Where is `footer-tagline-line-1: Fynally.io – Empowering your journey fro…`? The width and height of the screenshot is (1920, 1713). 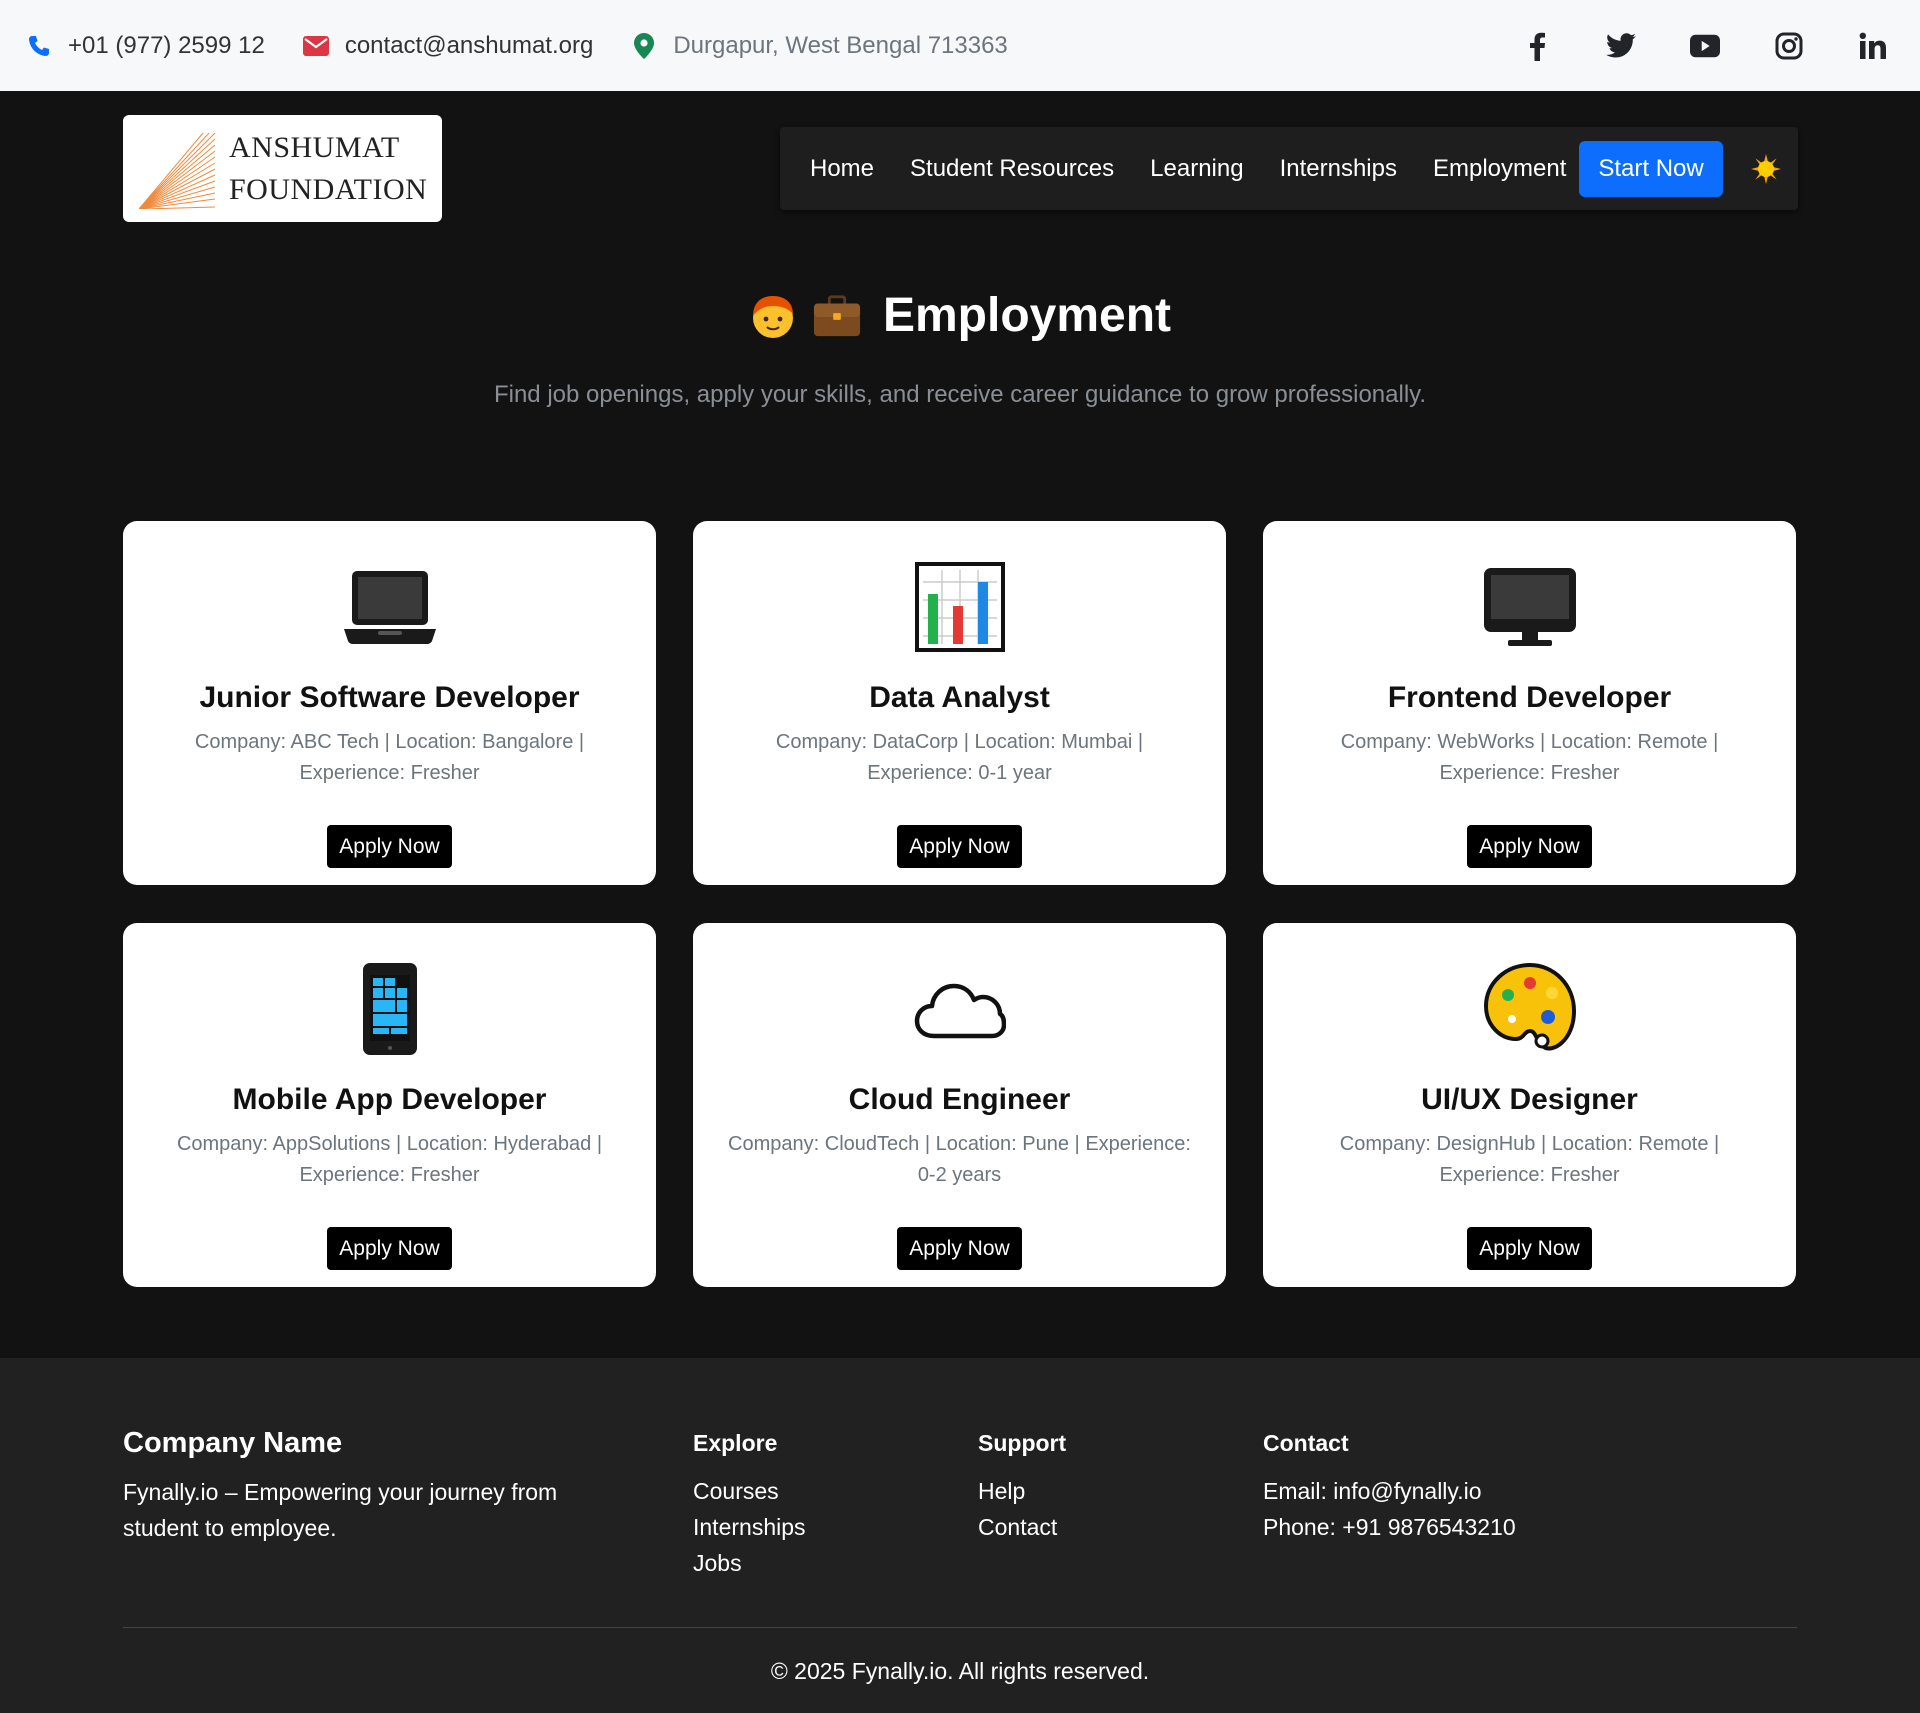
footer-tagline-line-1: Fynally.io – Empowering your journey fro… is located at coordinates (340, 1492).